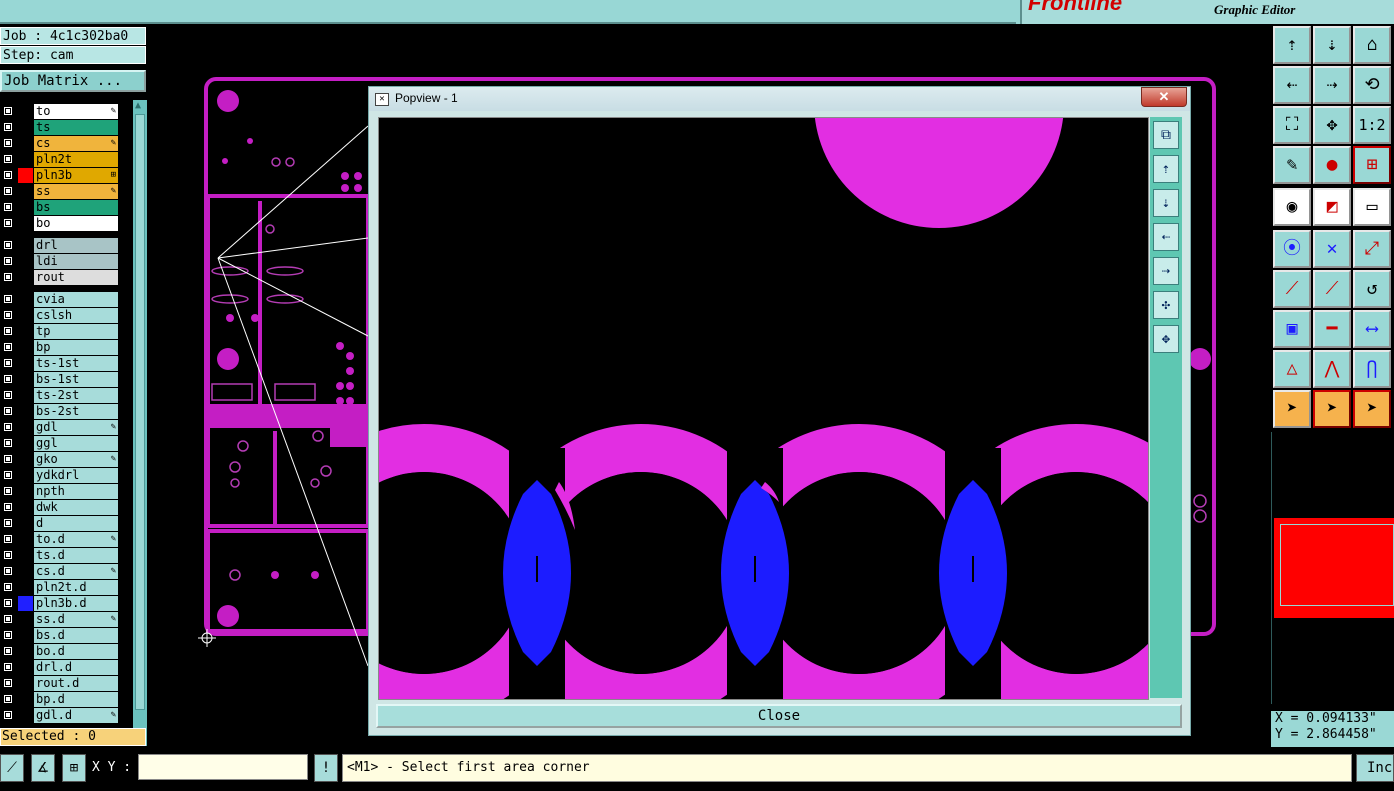 This screenshot has height=791, width=1394. Describe the element at coordinates (76, 277) in the screenshot. I see `layer-name: rout` at that location.